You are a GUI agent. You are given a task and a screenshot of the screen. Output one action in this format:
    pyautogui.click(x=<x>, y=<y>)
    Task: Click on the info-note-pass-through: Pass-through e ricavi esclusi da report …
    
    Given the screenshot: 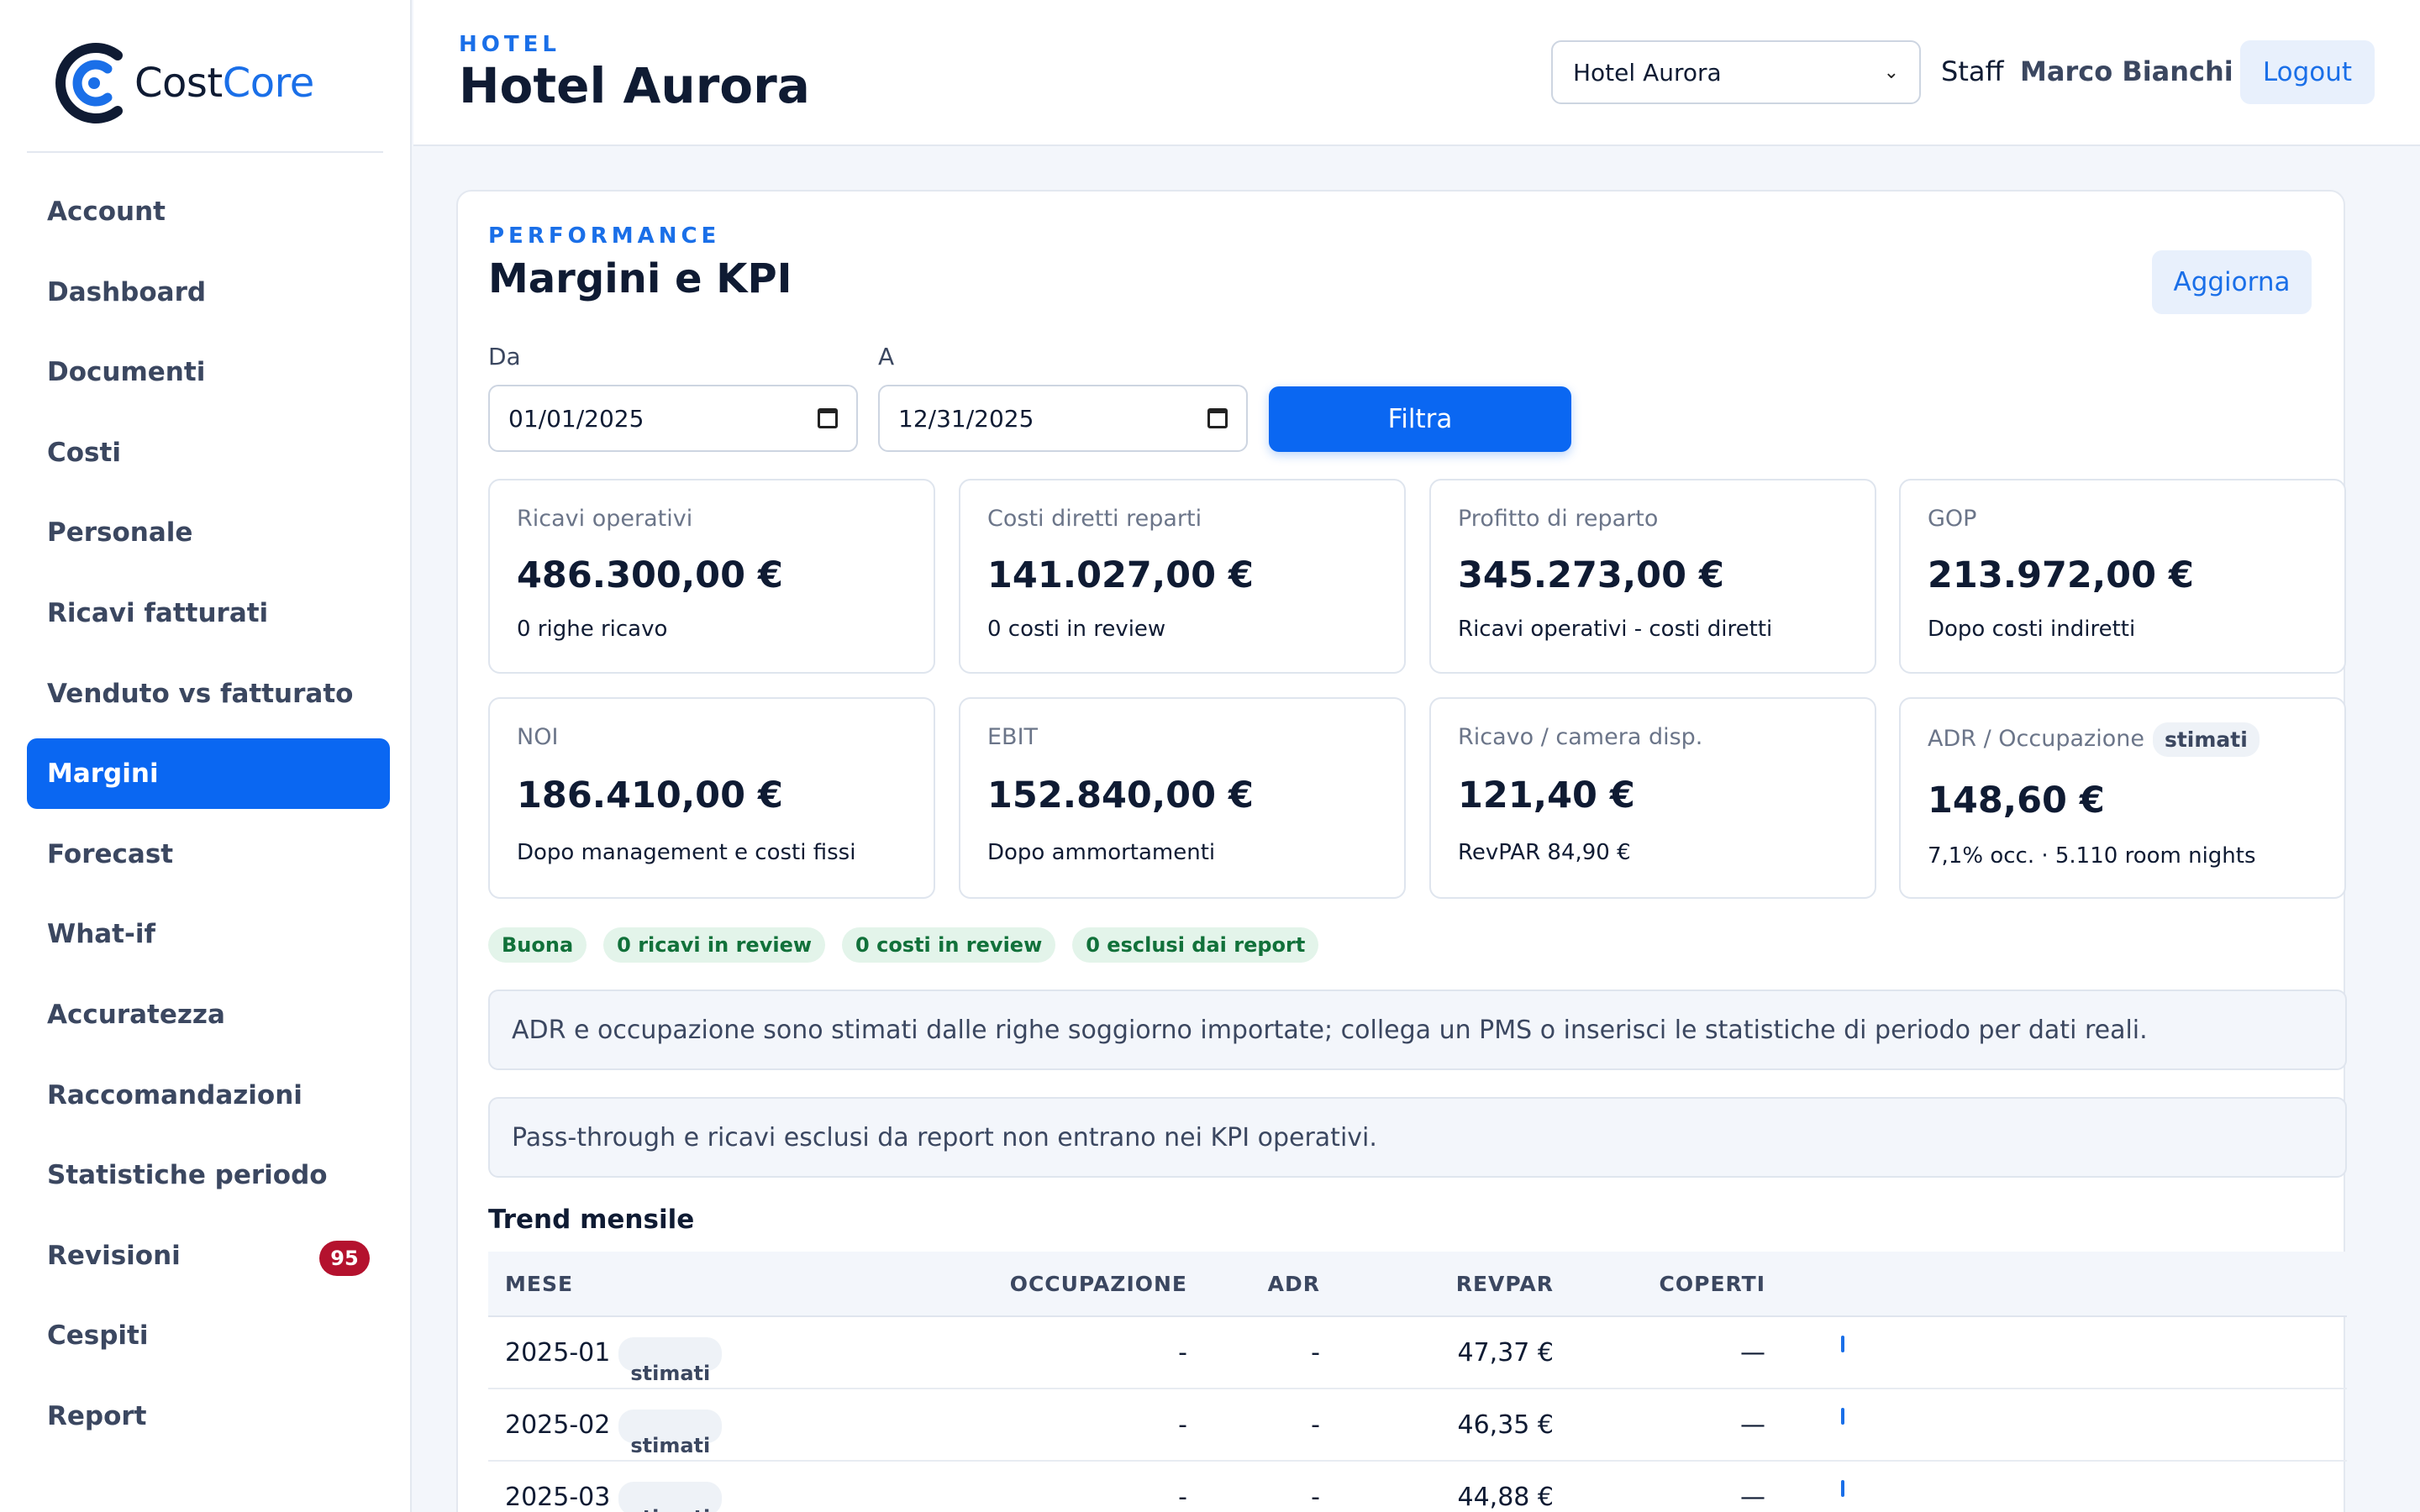 What is the action you would take?
    pyautogui.click(x=1417, y=1137)
    